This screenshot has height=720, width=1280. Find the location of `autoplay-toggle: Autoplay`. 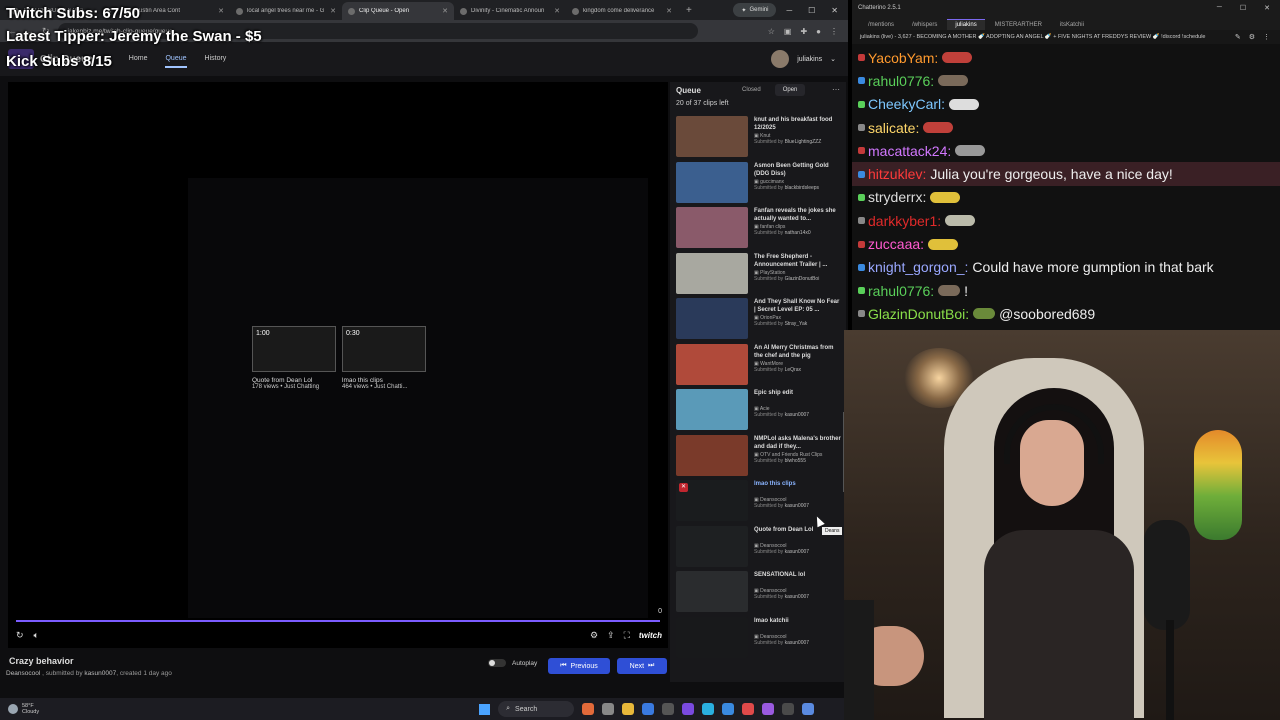

autoplay-toggle: Autoplay is located at coordinates (512, 663).